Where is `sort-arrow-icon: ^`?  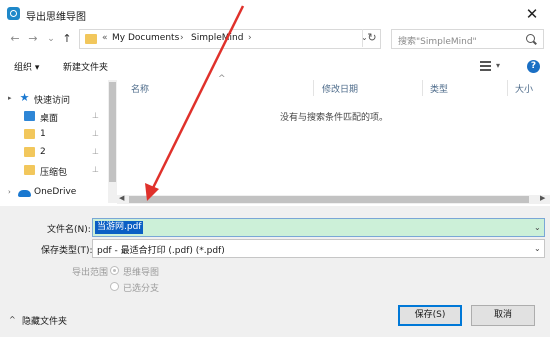
sort-arrow-icon: ^ is located at coordinates (222, 79).